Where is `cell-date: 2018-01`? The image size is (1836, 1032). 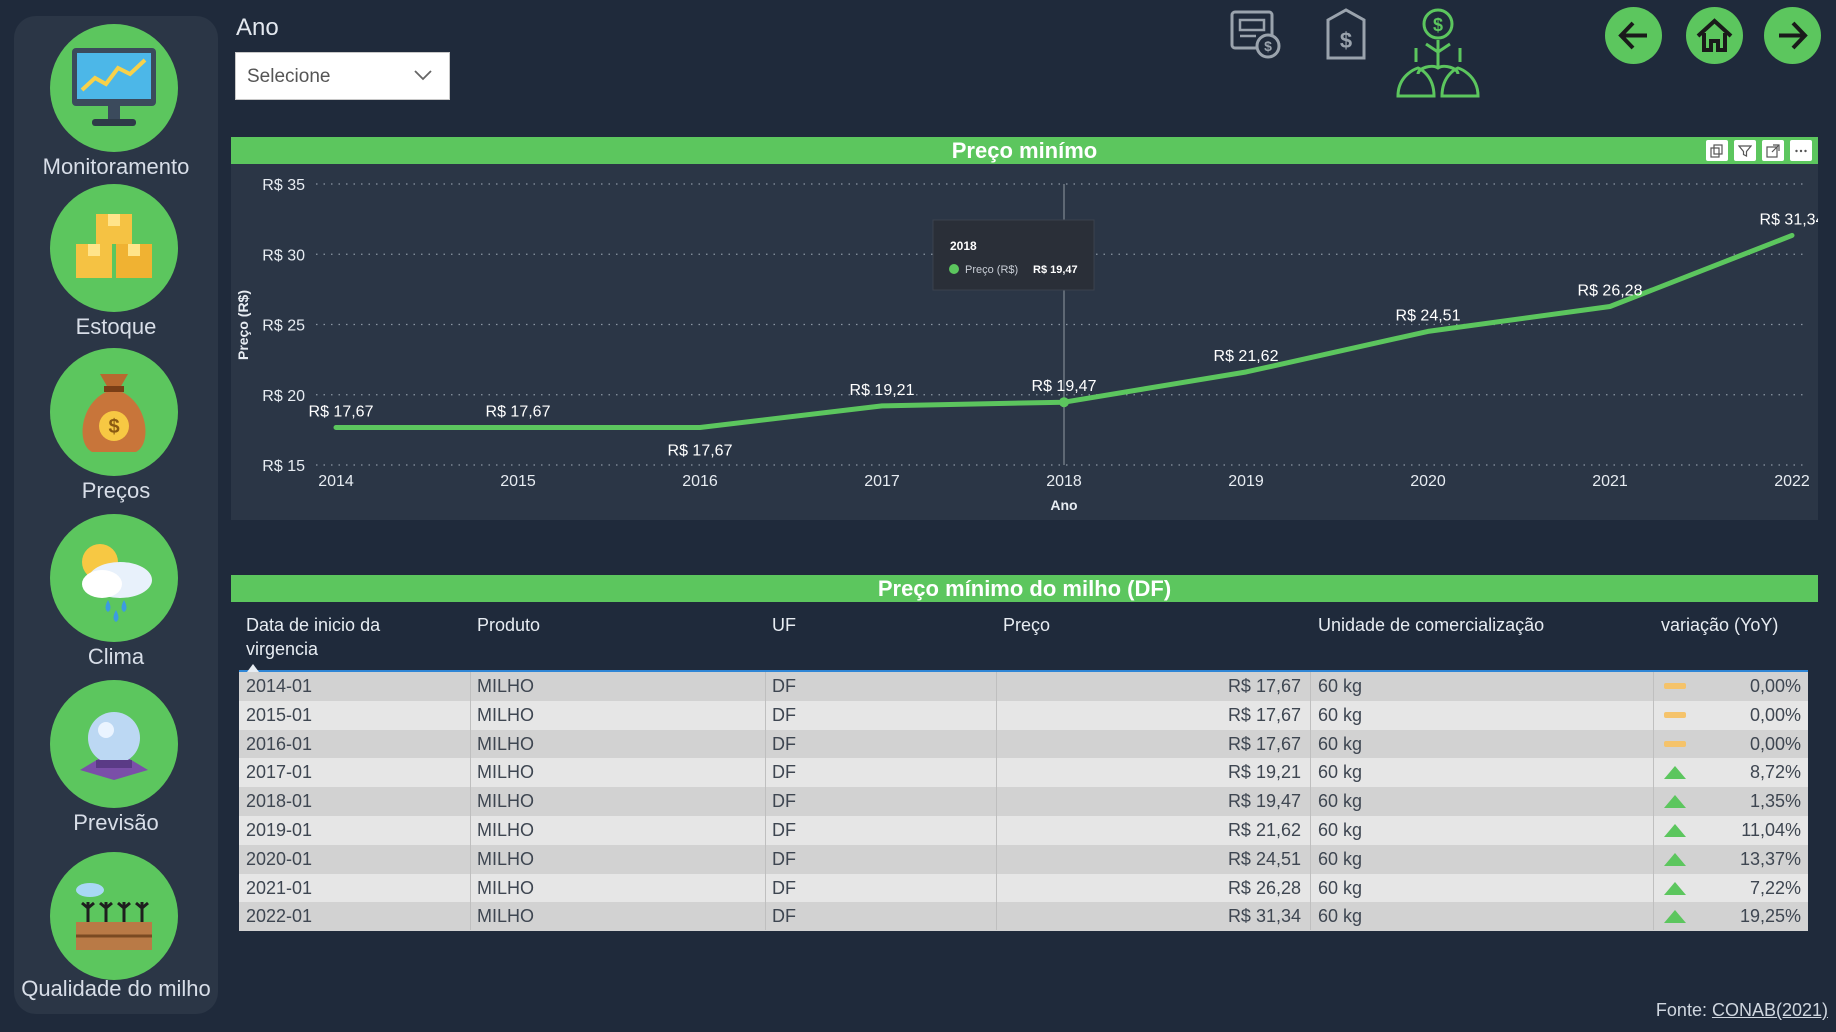 cell-date: 2018-01 is located at coordinates (279, 801).